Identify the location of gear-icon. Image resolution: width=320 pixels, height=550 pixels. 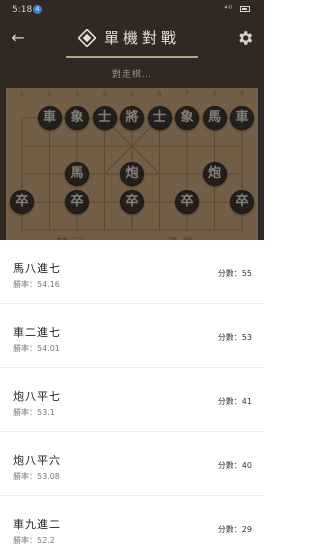
(245, 38).